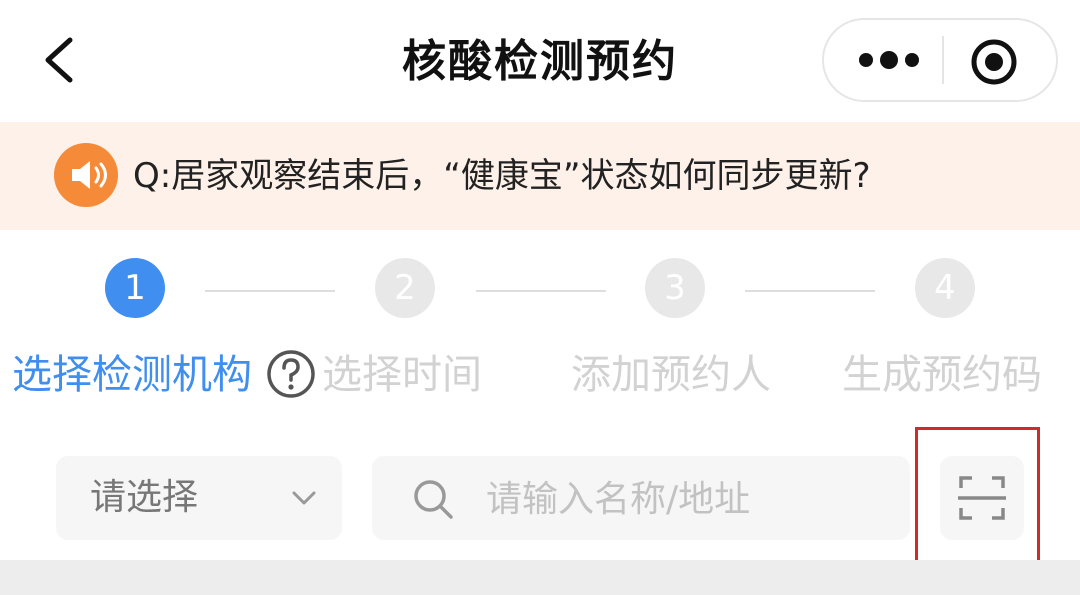 Image resolution: width=1080 pixels, height=595 pixels. I want to click on step-3-circle: 3, so click(675, 288).